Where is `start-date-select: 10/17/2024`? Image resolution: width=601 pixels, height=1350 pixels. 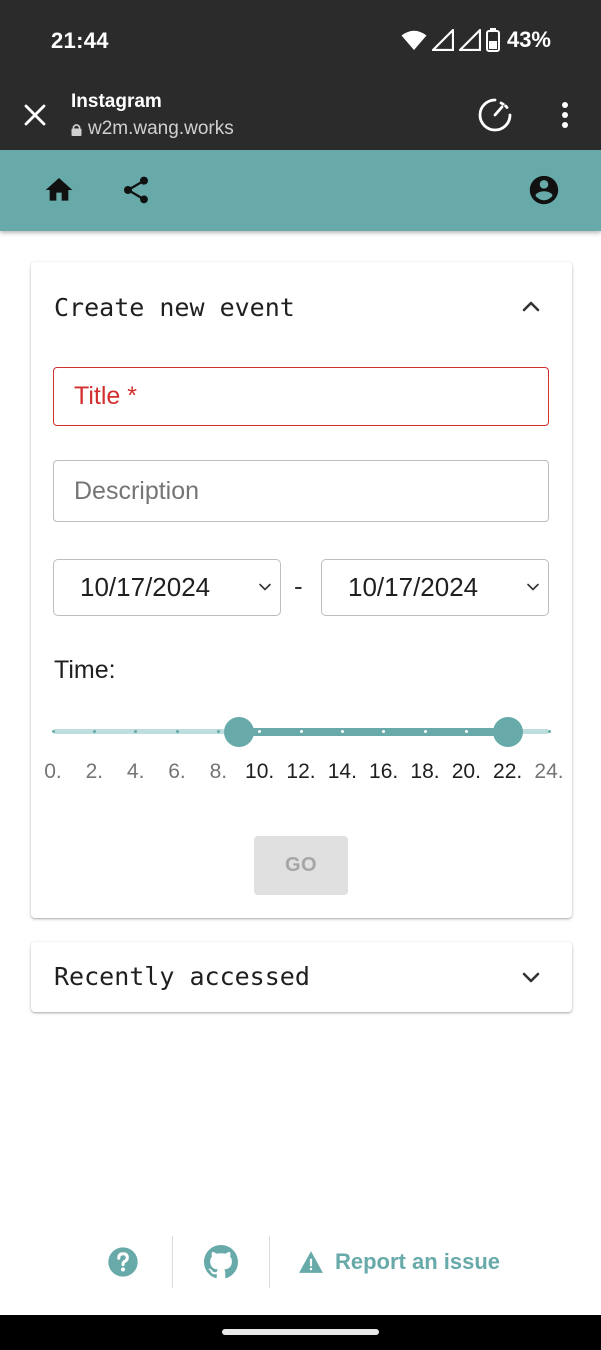
start-date-select: 10/17/2024 is located at coordinates (167, 587).